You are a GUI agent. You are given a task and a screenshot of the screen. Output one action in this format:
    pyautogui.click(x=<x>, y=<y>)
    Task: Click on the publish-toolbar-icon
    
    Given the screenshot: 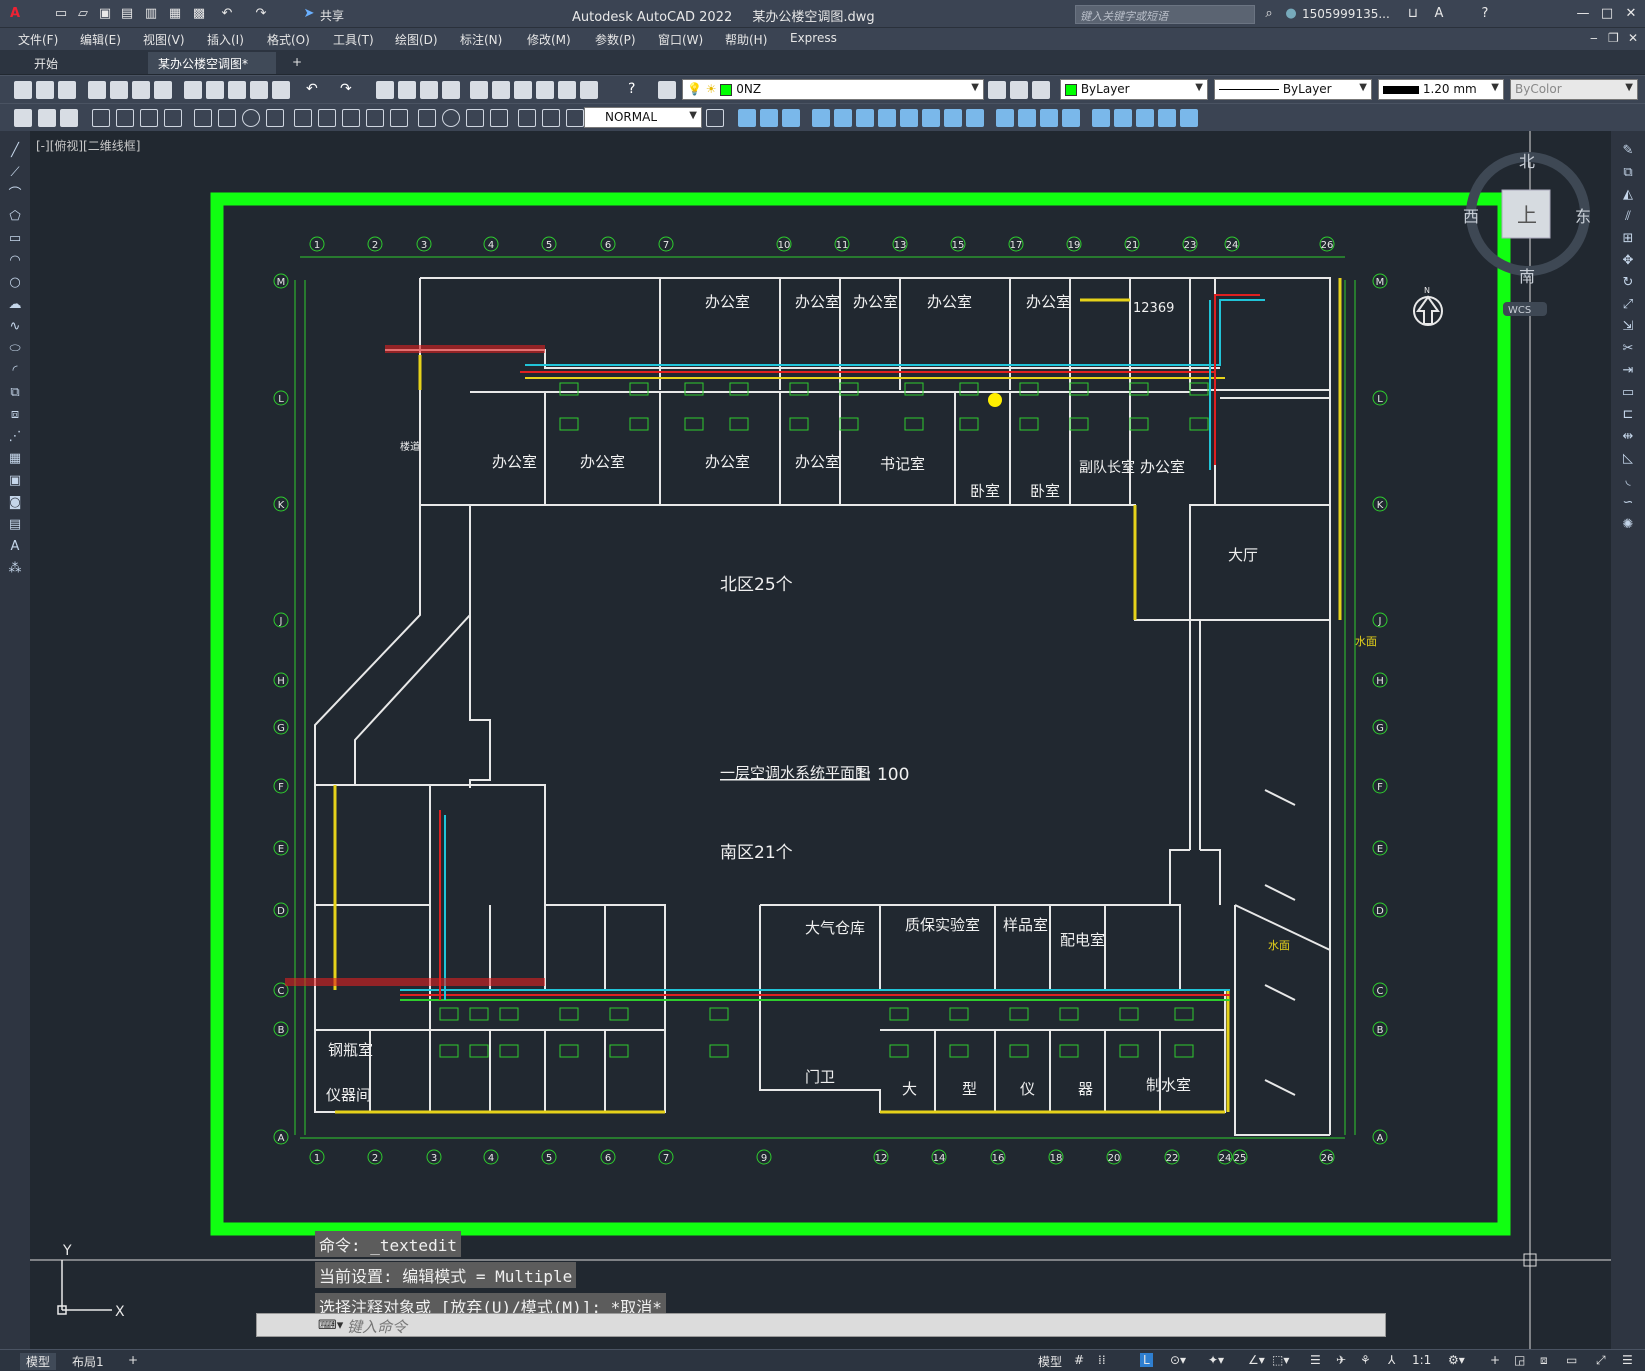 What is the action you would take?
    pyautogui.click(x=141, y=90)
    